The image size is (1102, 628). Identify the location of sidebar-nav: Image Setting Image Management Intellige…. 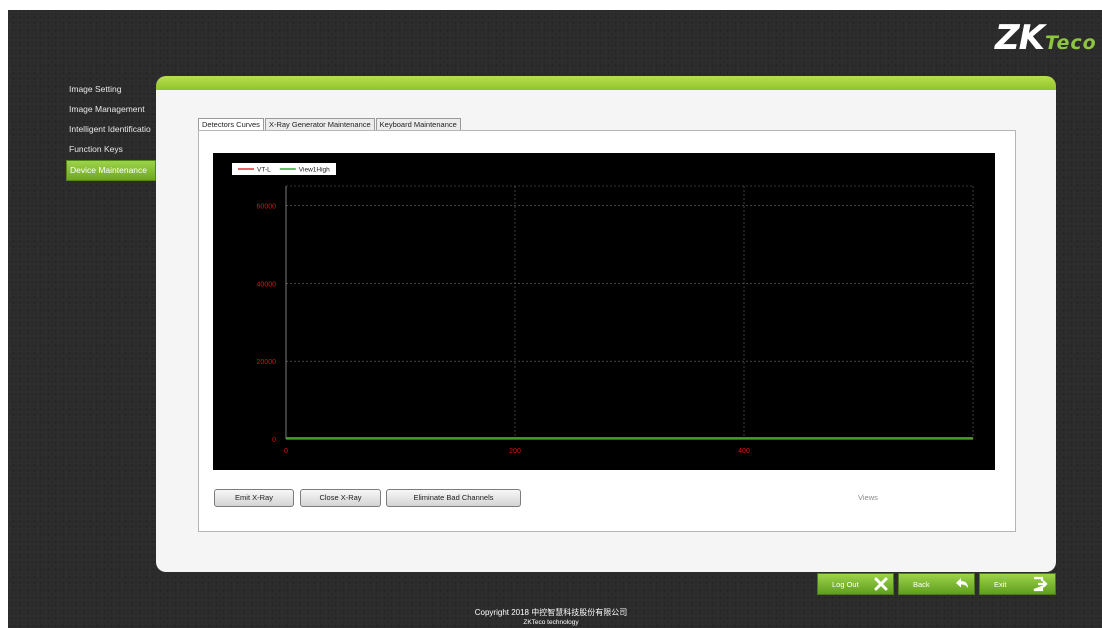
(111, 131).